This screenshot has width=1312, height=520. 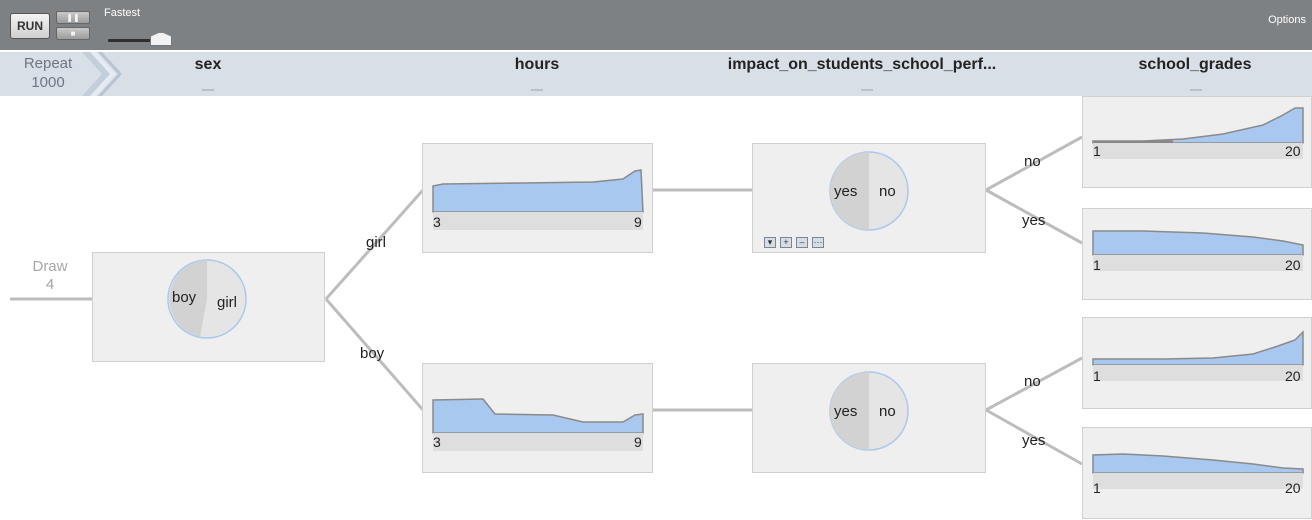 I want to click on impact-pie, so click(x=869, y=411).